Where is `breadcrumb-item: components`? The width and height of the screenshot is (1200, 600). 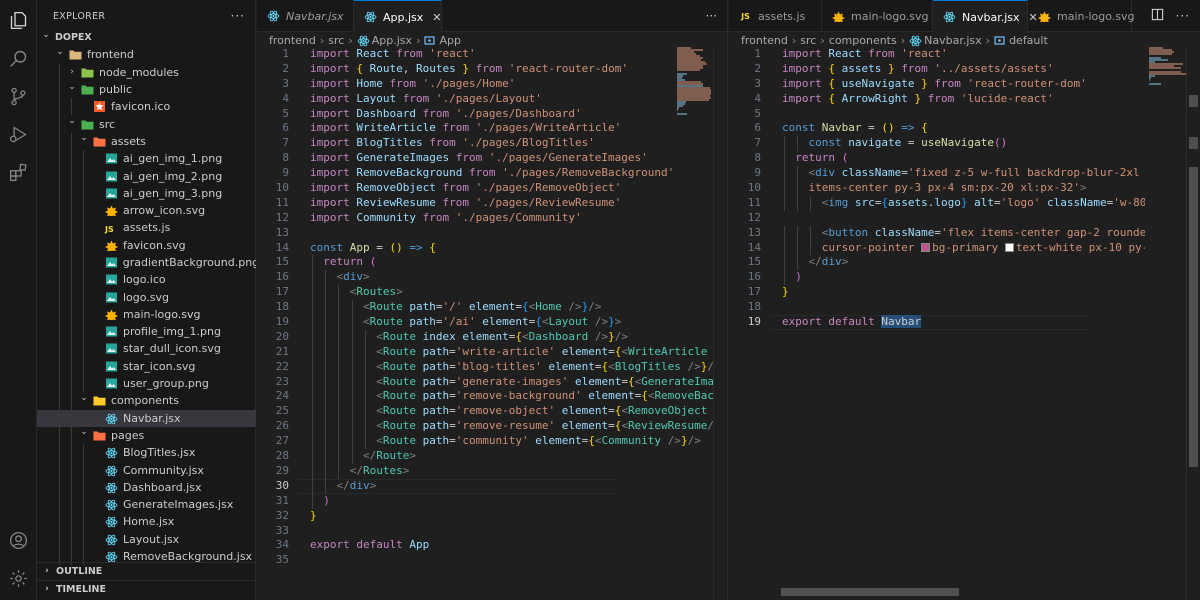 breadcrumb-item: components is located at coordinates (863, 40).